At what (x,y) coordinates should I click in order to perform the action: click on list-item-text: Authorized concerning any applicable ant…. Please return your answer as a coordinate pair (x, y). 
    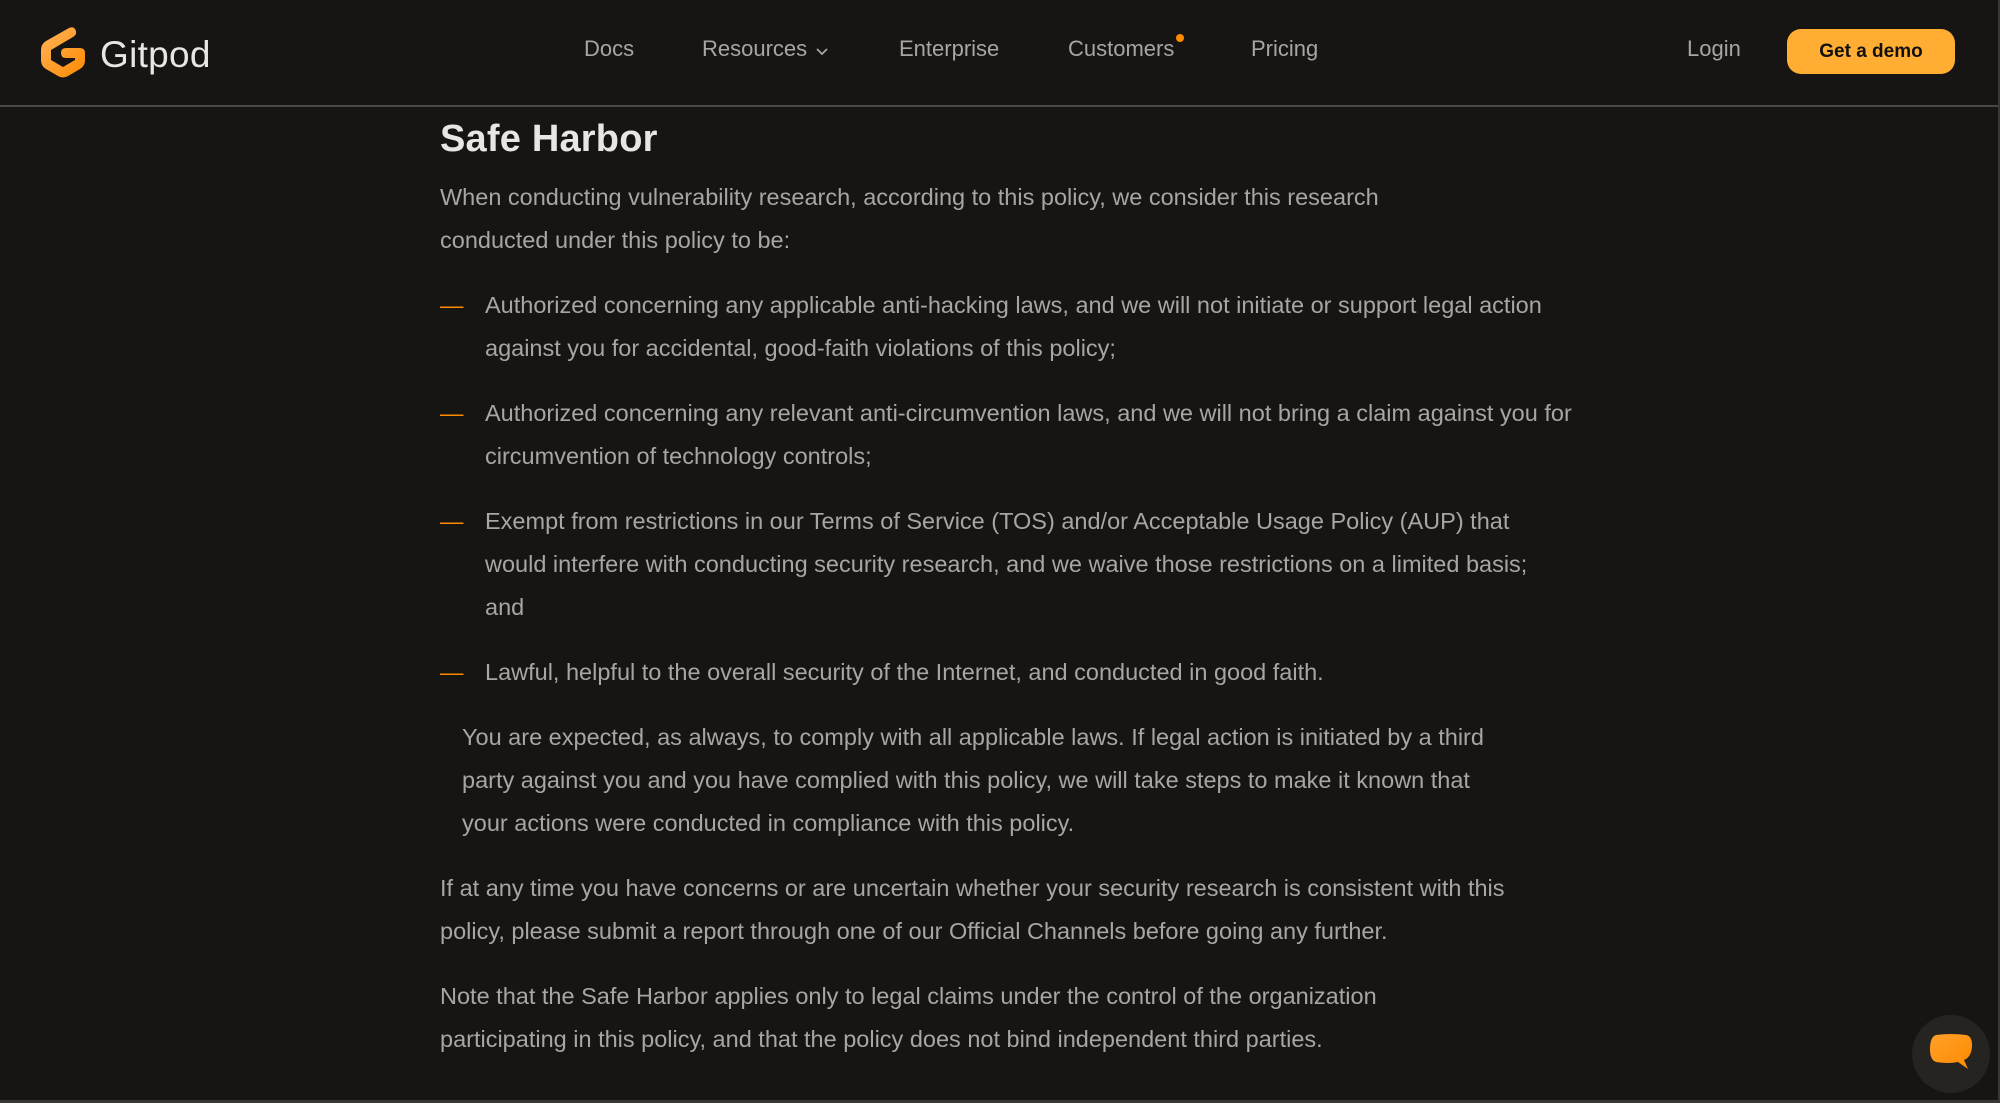
    Looking at the image, I should click on (1013, 326).